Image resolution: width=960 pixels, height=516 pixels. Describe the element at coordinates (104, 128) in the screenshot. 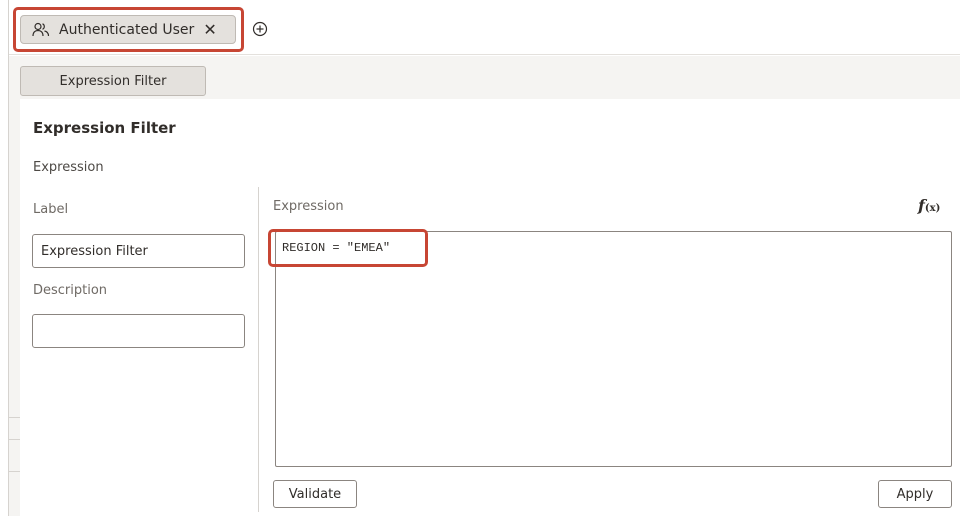

I see `panel-title: Expression Filter` at that location.